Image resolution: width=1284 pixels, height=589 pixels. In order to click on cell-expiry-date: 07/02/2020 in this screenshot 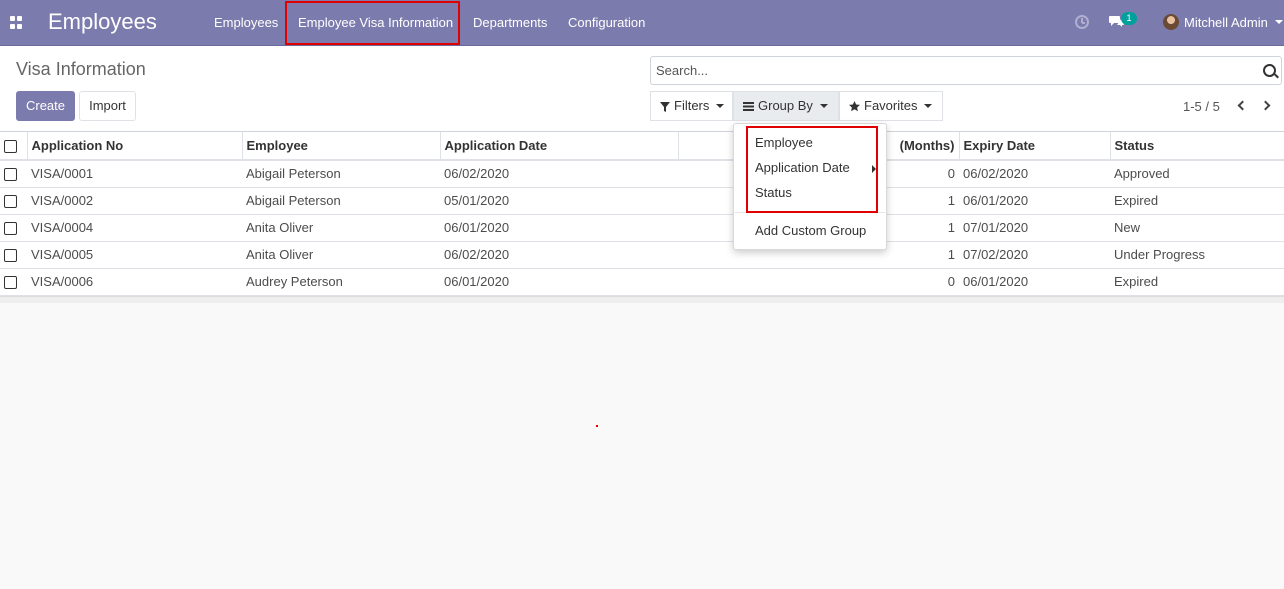, I will do `click(1034, 255)`.